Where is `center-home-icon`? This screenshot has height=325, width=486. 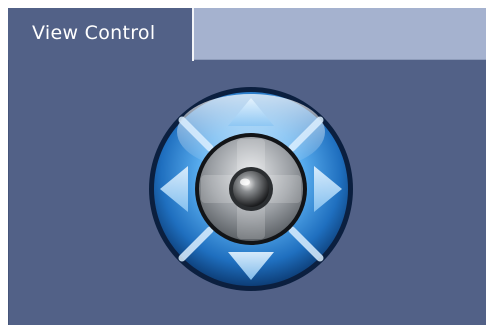
center-home-icon is located at coordinates (251, 189).